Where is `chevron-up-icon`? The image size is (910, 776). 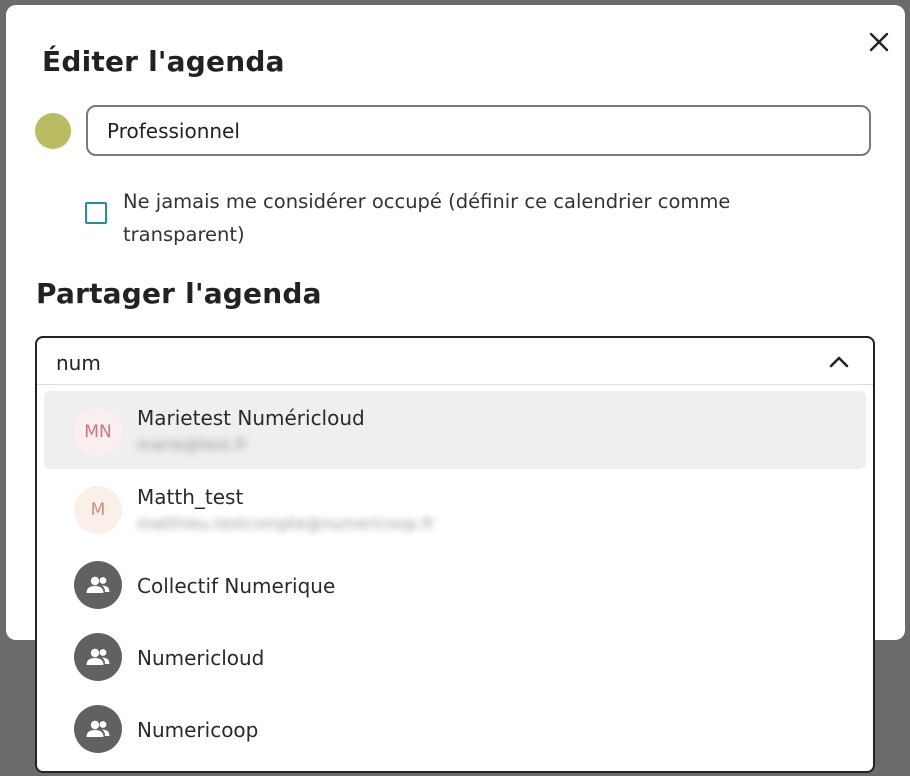 chevron-up-icon is located at coordinates (839, 362).